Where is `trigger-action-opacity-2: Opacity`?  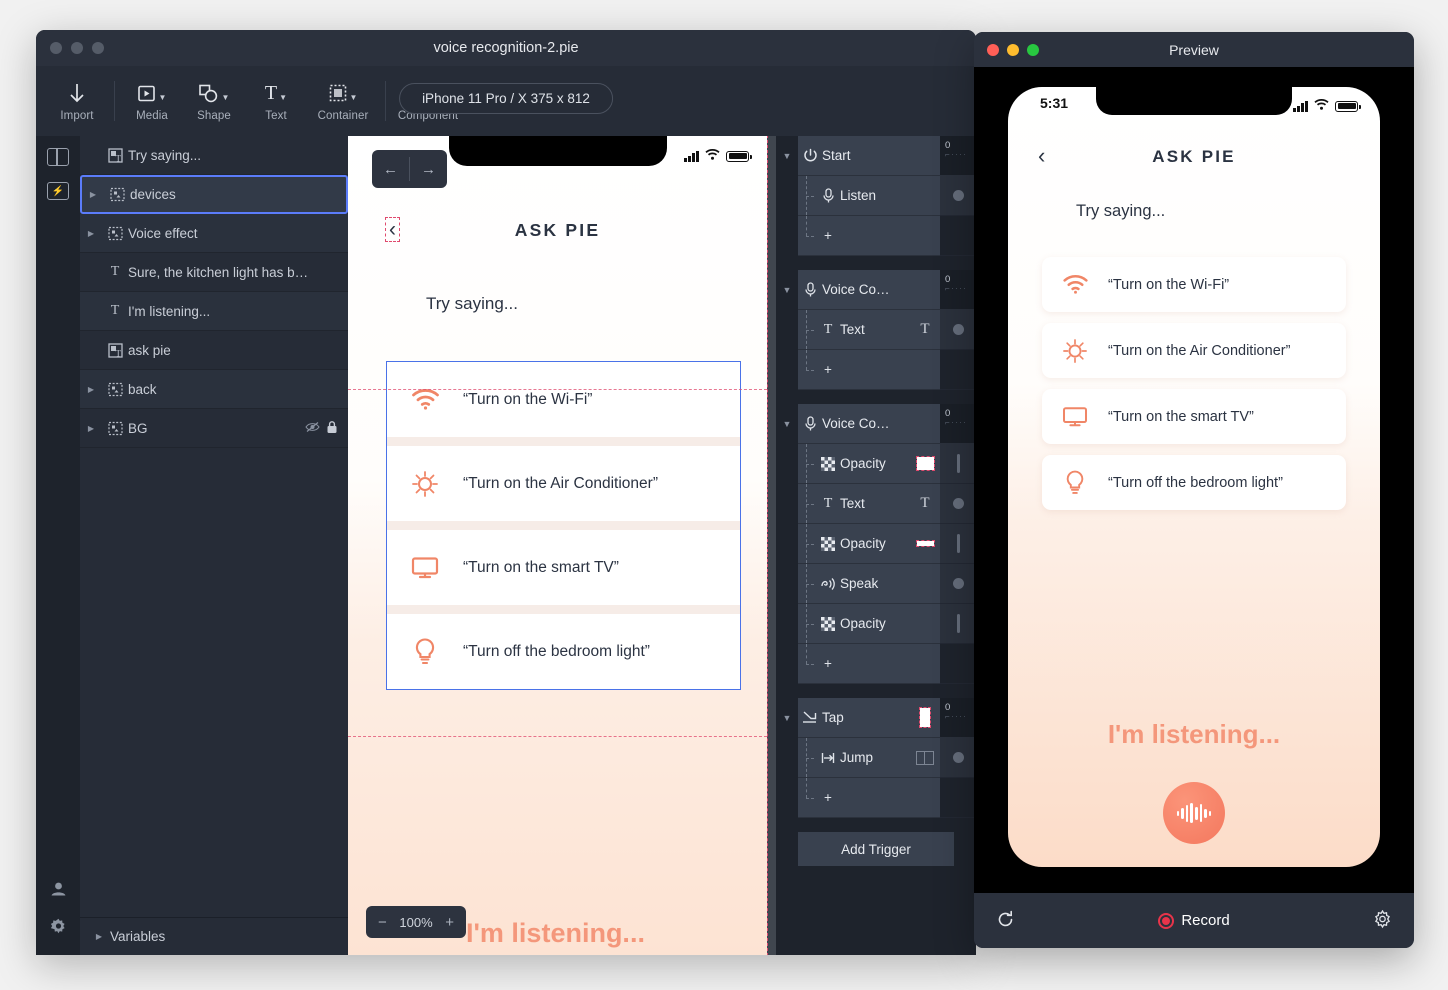
trigger-action-opacity-2: Opacity is located at coordinates (876, 544).